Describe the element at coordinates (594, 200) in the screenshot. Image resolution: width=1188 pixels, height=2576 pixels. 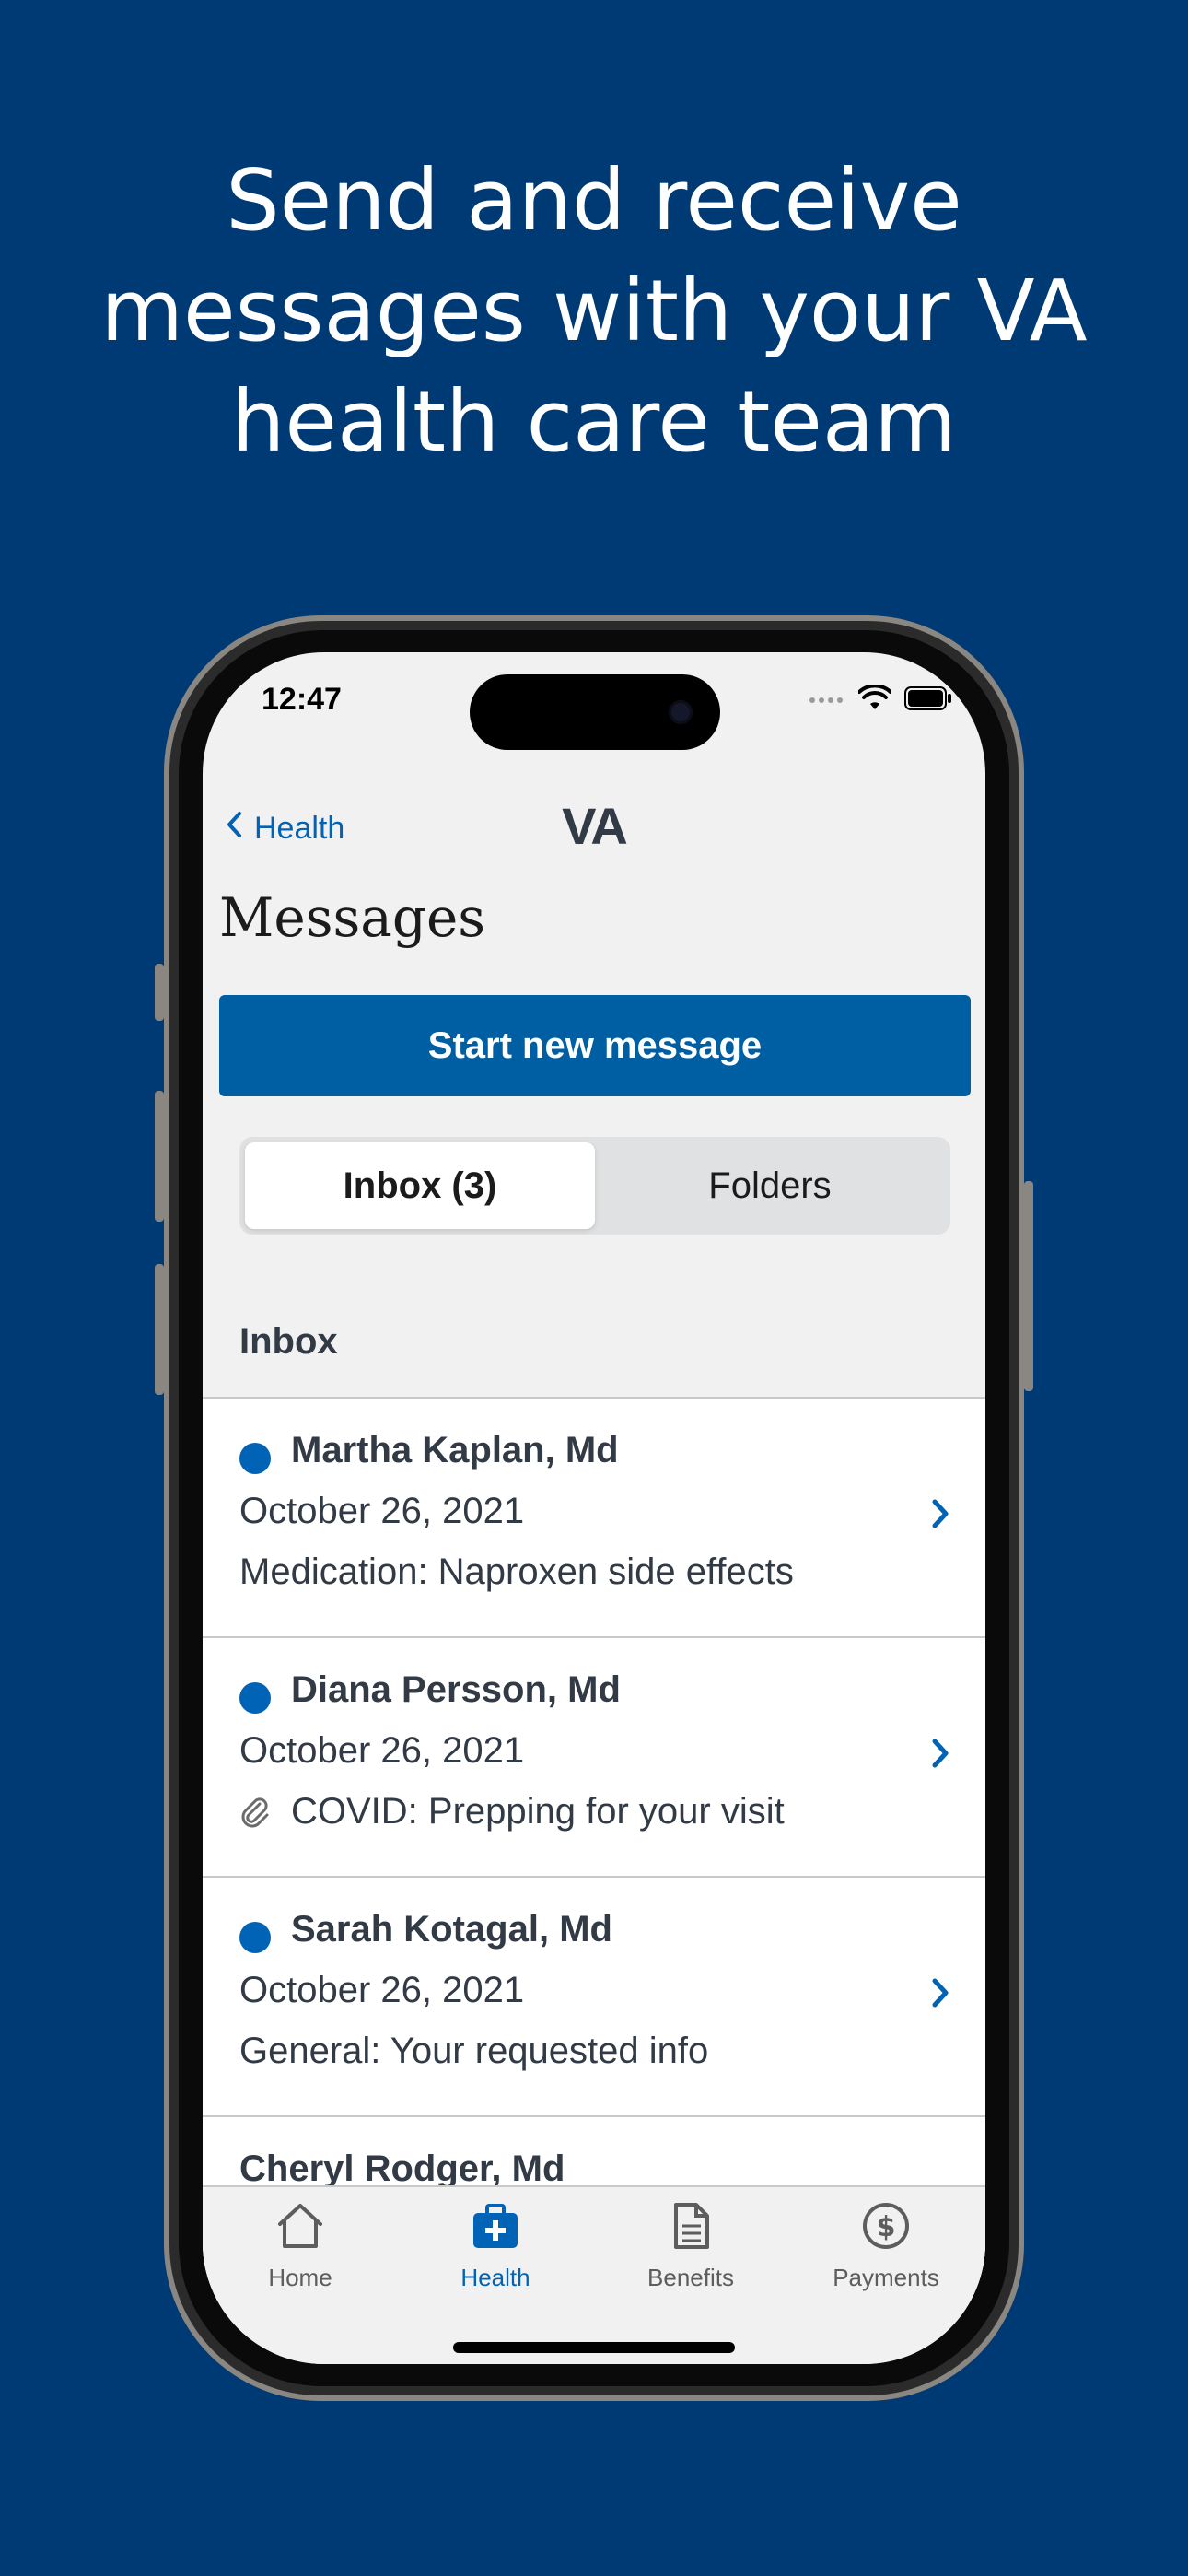
I see `headline-line-1: Send and receive` at that location.